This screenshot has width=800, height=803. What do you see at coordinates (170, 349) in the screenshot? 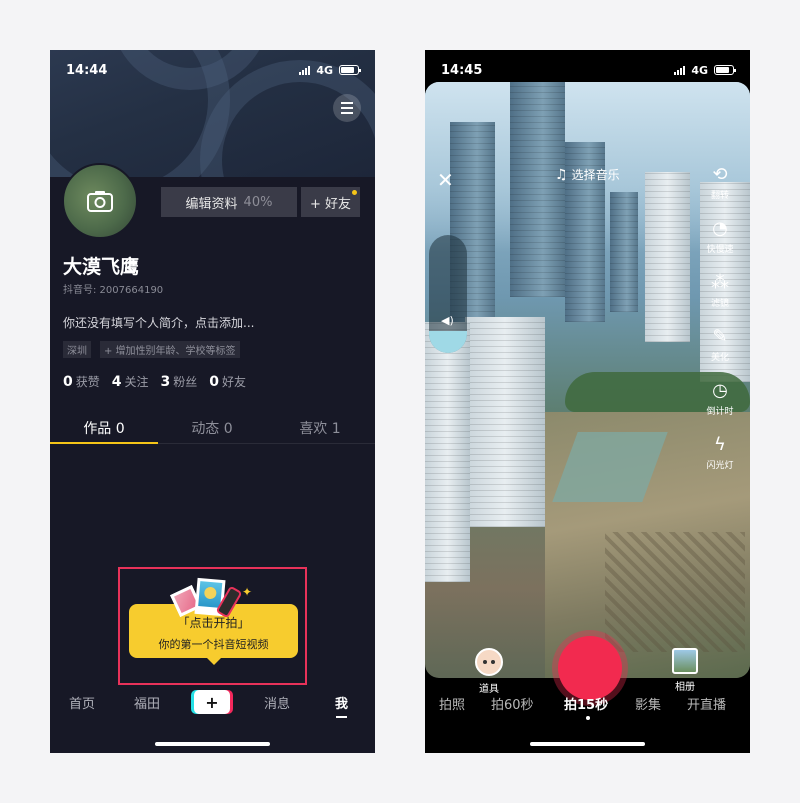
I see `add-tags-button: + 增加性别年龄、学校等标签` at bounding box center [170, 349].